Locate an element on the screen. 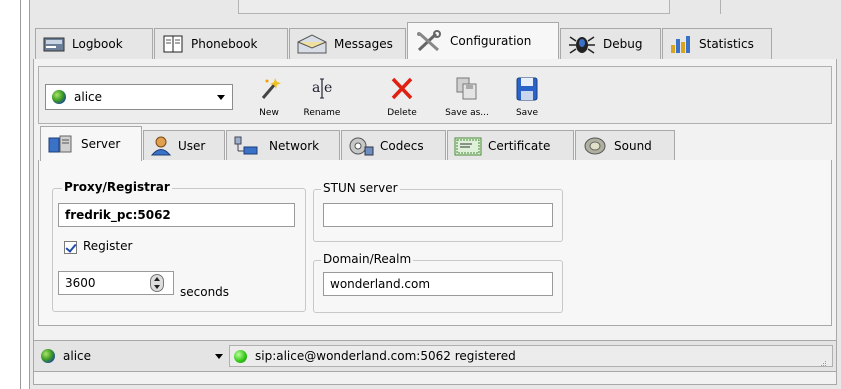  rename-button: ae Rename is located at coordinates (322, 97).